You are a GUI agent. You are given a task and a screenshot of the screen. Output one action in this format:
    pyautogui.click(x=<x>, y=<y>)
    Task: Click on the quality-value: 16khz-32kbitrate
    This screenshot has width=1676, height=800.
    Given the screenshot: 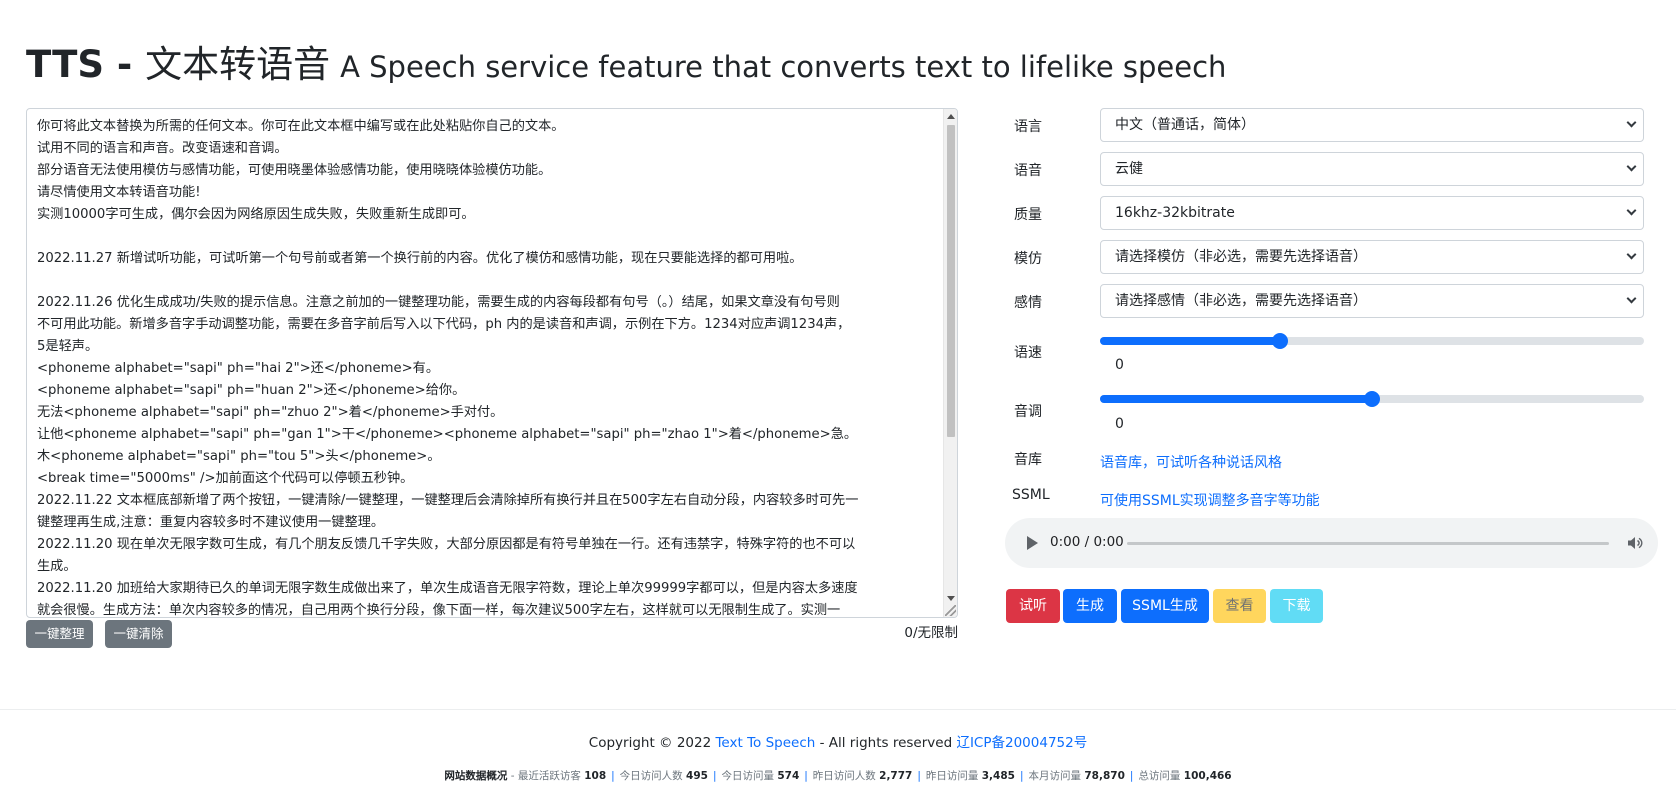 What is the action you would take?
    pyautogui.click(x=1175, y=213)
    